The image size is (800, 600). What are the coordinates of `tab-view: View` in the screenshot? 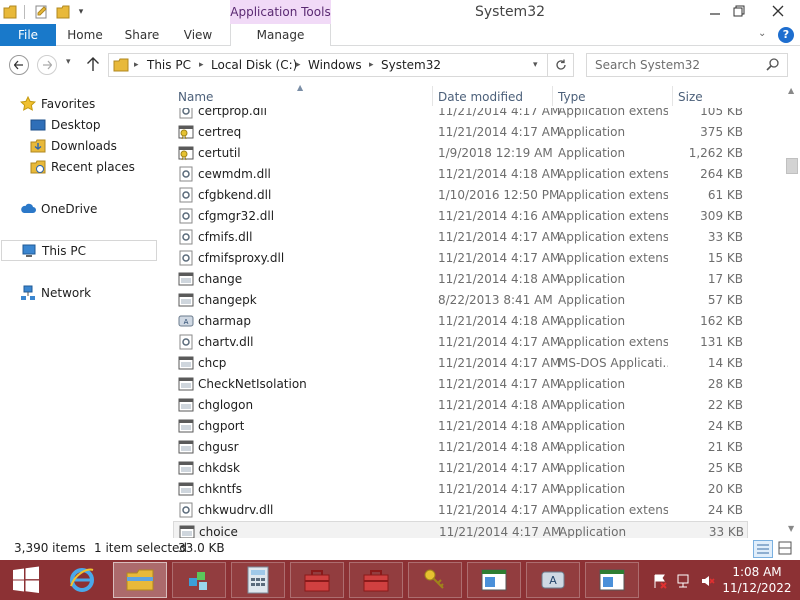 It's located at (198, 35).